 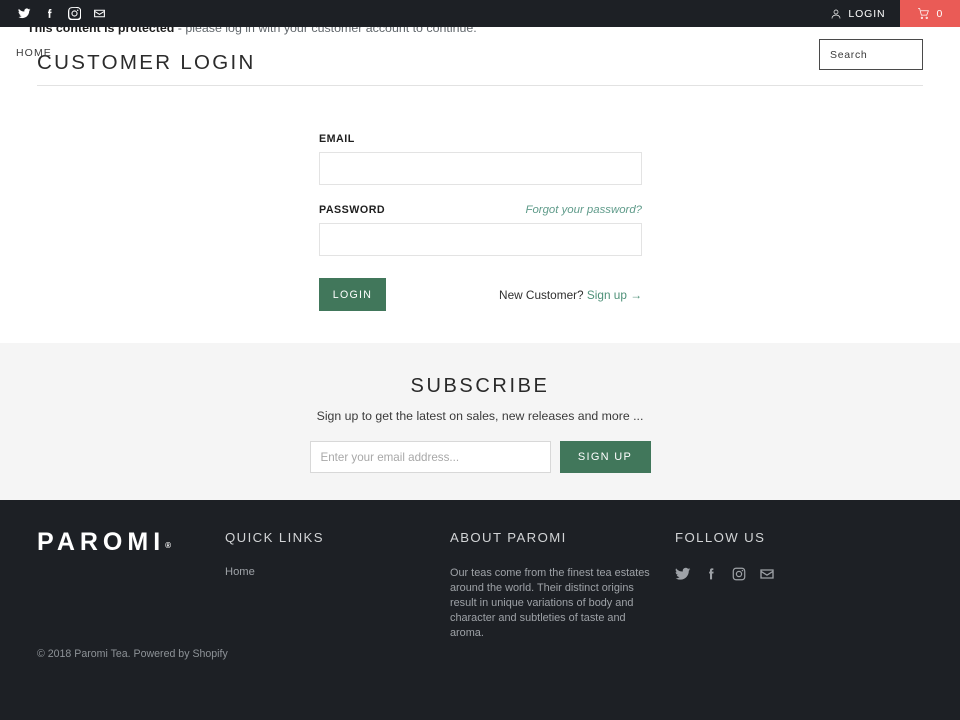 What do you see at coordinates (867, 13) in the screenshot?
I see `account-login-label: LOGIN` at bounding box center [867, 13].